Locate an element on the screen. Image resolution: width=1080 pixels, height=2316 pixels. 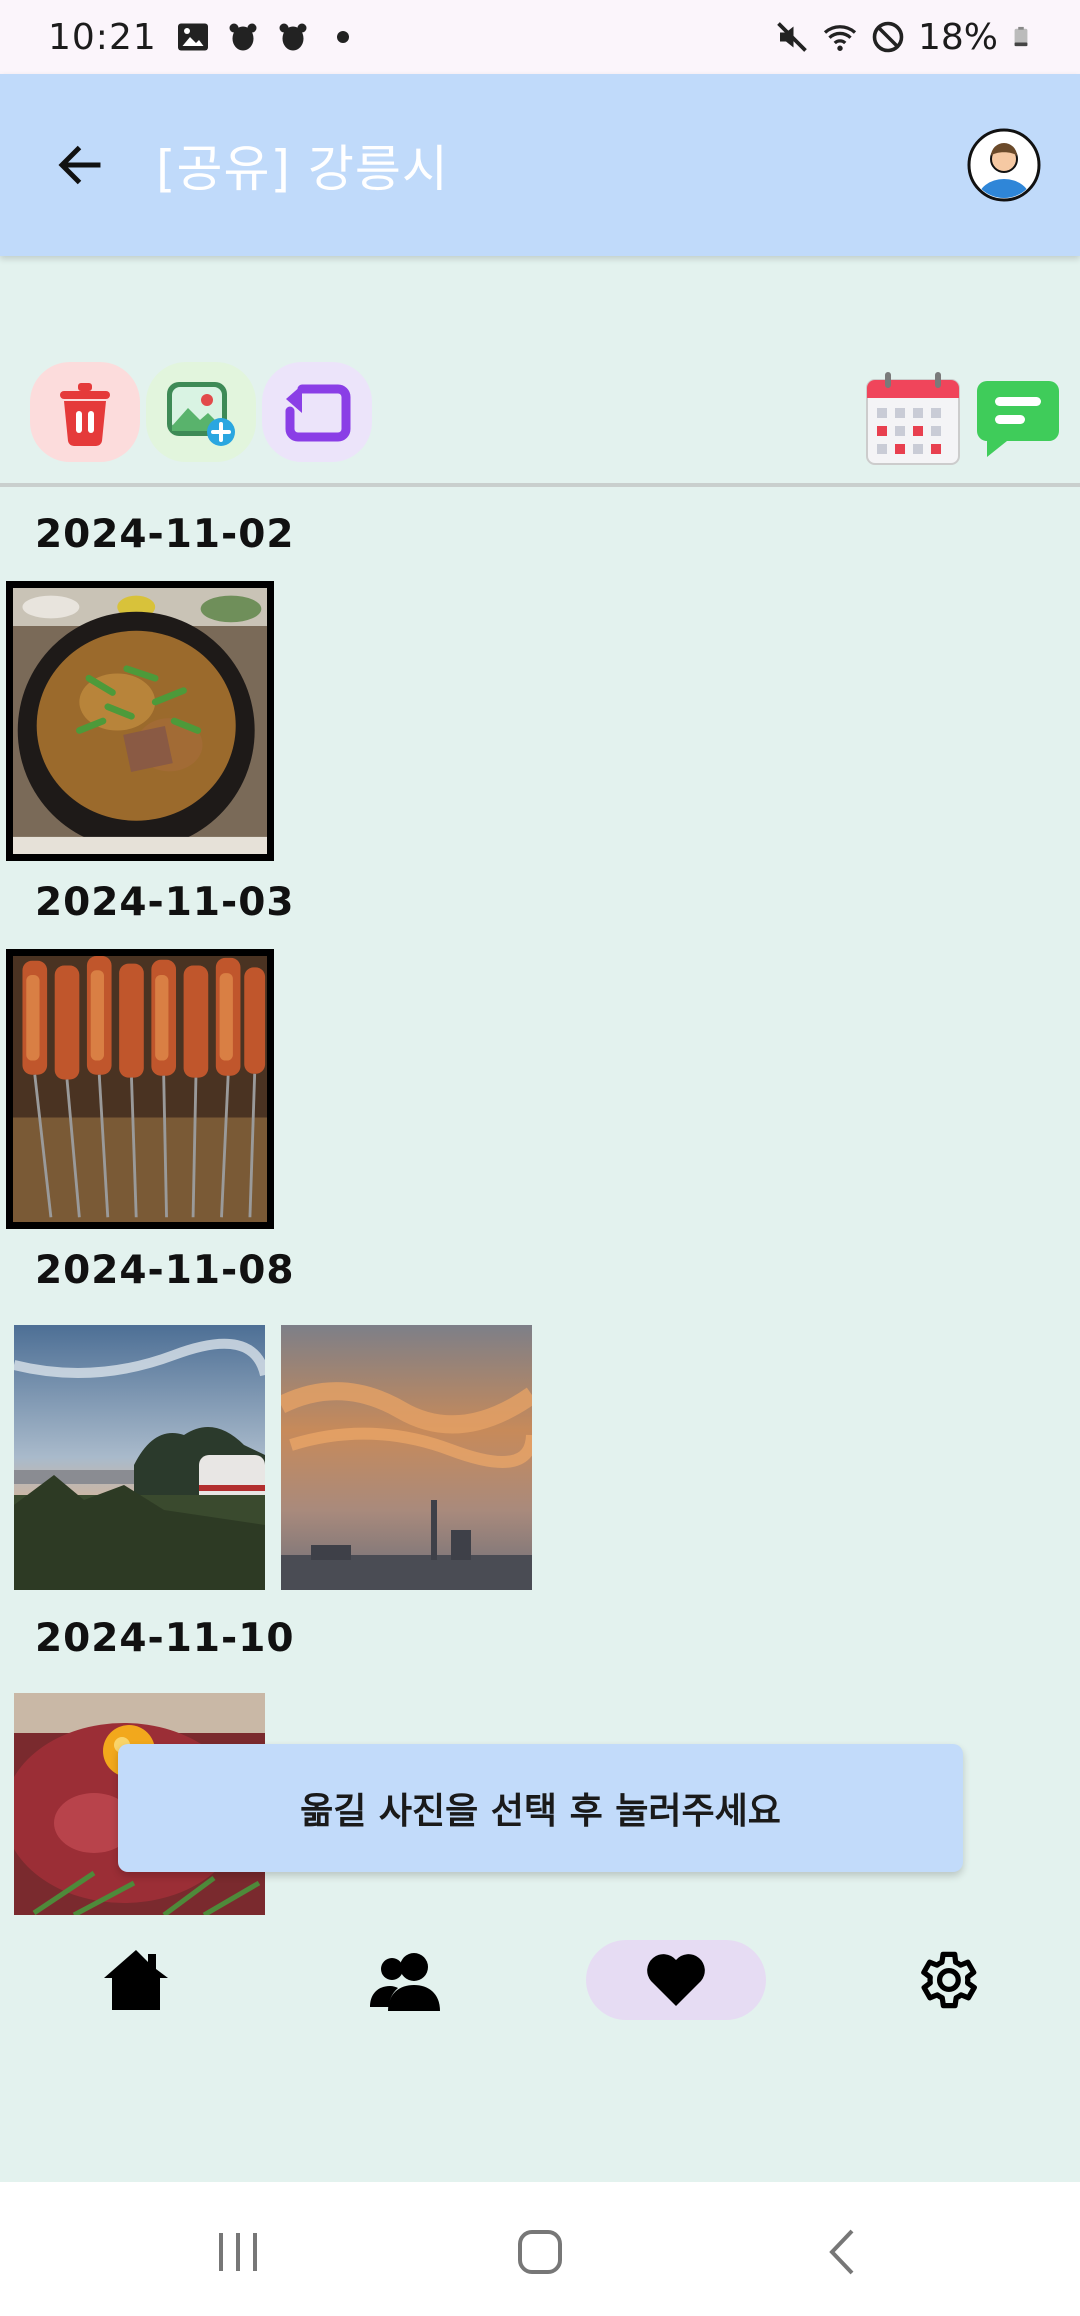
status-time: 10:21 is located at coordinates (102, 37).